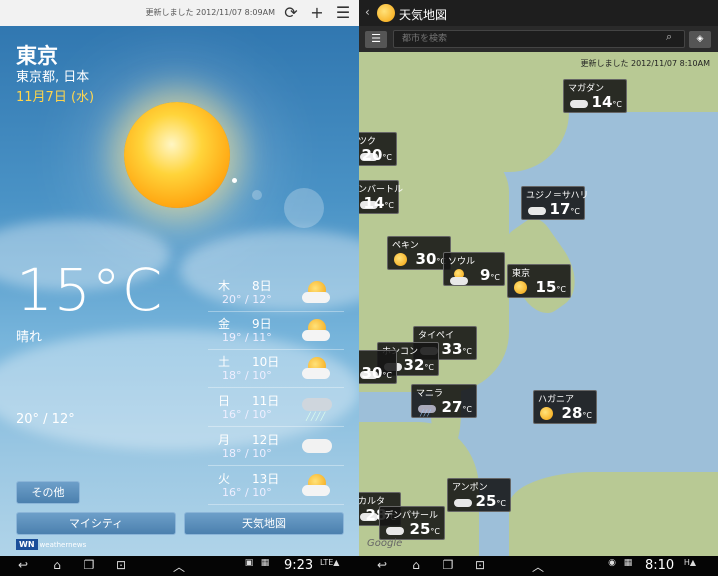 The image size is (718, 576). I want to click on page-title: 天気地図, so click(423, 15).